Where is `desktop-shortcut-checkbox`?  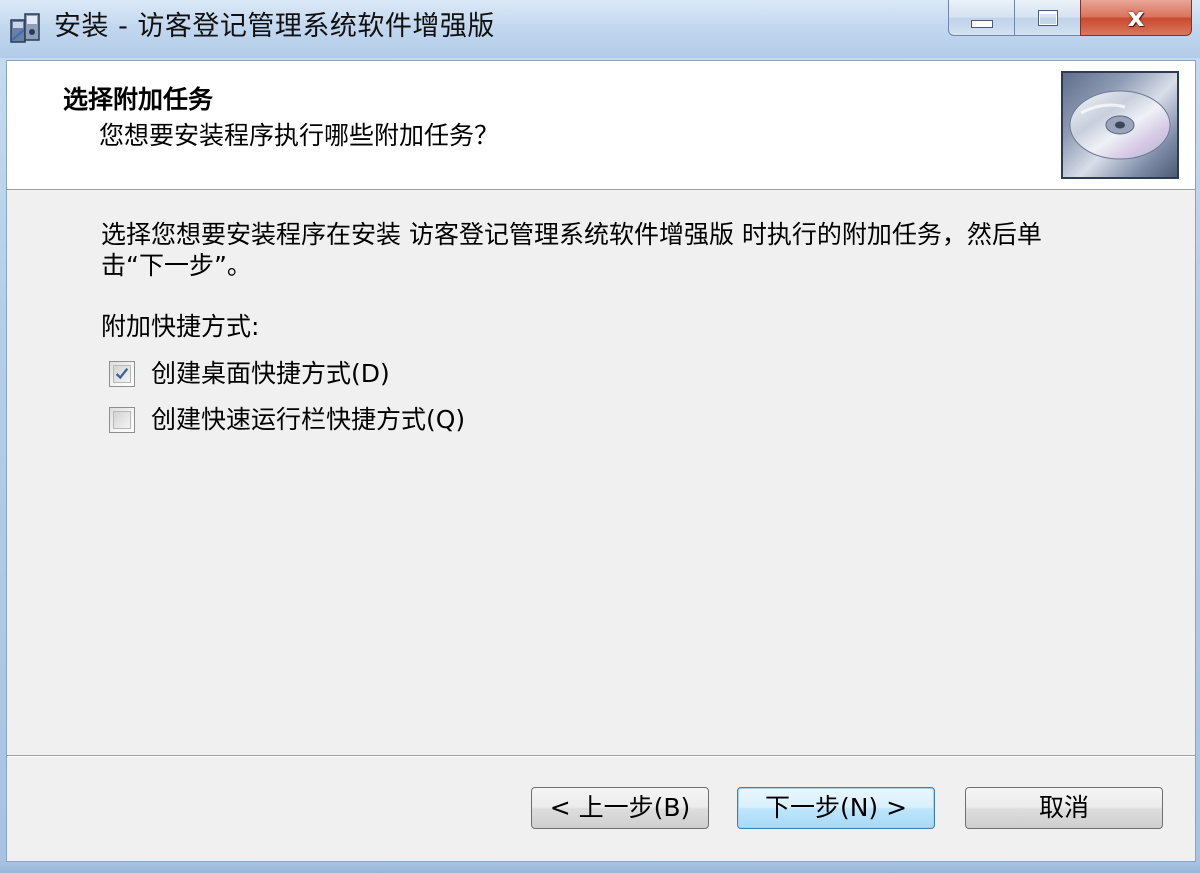
desktop-shortcut-checkbox is located at coordinates (122, 374).